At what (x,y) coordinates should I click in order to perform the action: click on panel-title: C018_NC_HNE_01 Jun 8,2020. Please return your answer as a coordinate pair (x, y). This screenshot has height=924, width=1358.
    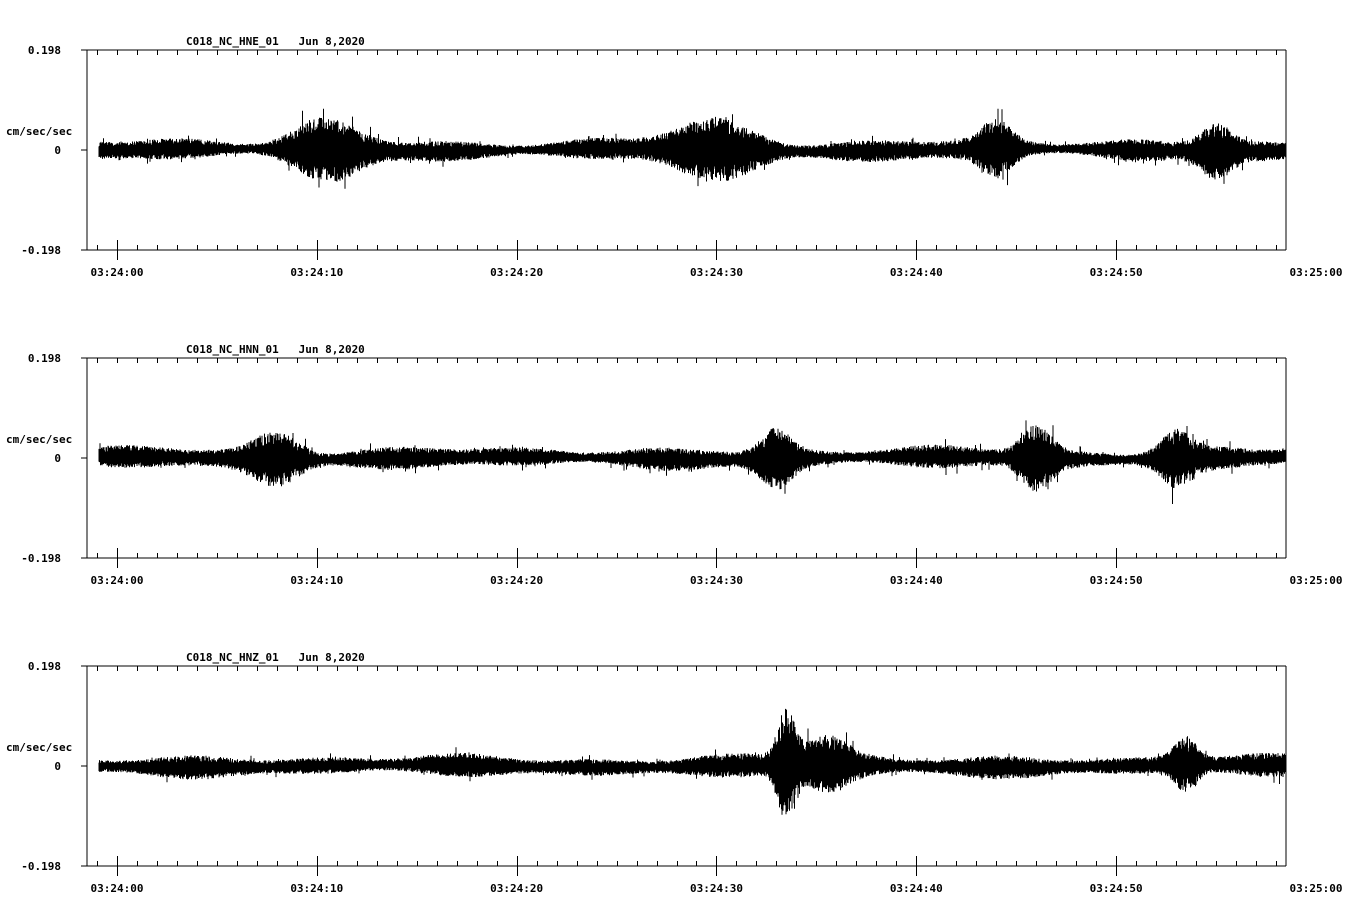
    Looking at the image, I should click on (275, 41).